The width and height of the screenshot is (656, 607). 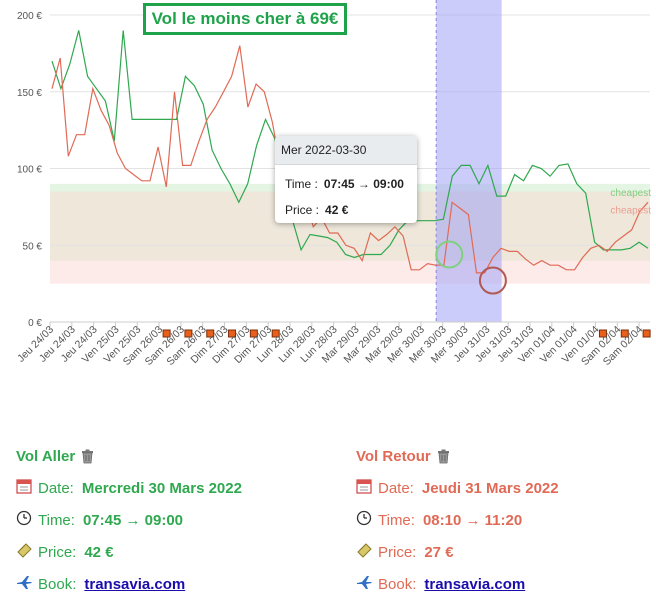 I want to click on return-time-value: 08:10 → 11:20, so click(x=472, y=520).